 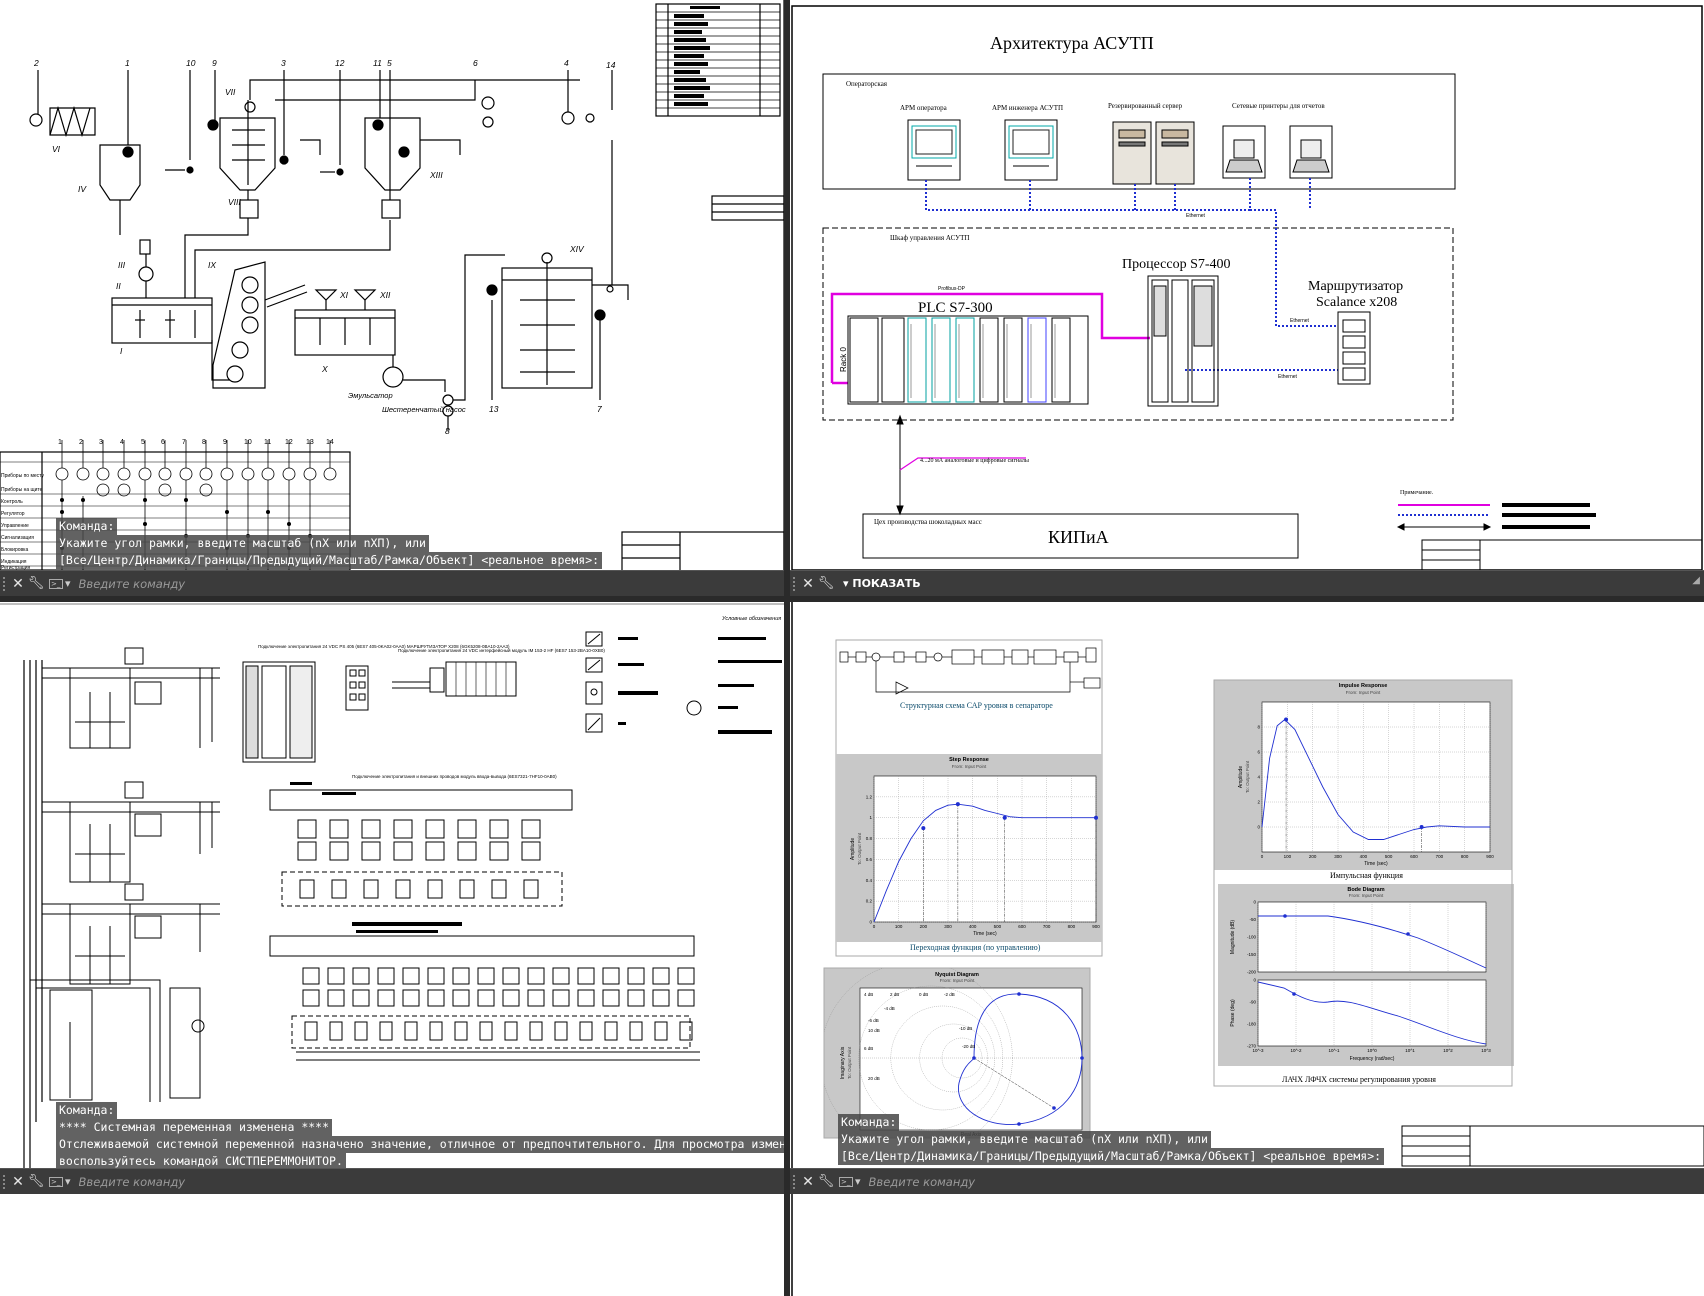 I want to click on svg-text: VIII, so click(x=234, y=202).